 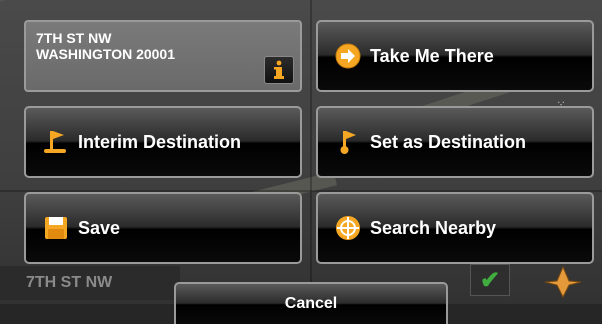 I want to click on set-as-destination-button: Set as Destination, so click(x=455, y=142).